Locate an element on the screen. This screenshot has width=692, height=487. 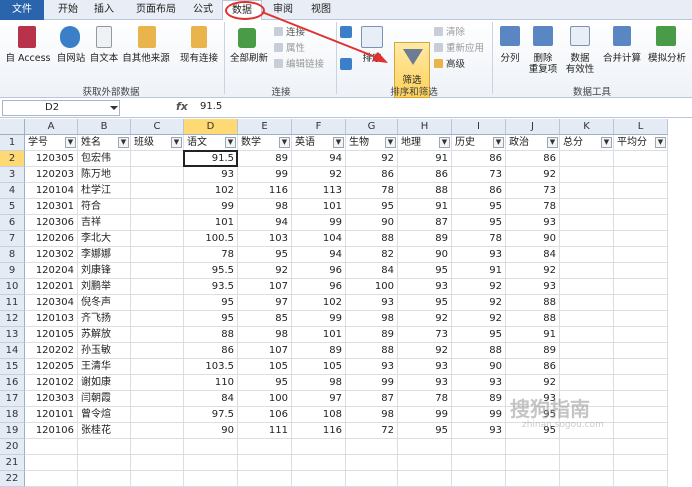
header-cell: 姓名 ▼ is located at coordinates (104, 143).